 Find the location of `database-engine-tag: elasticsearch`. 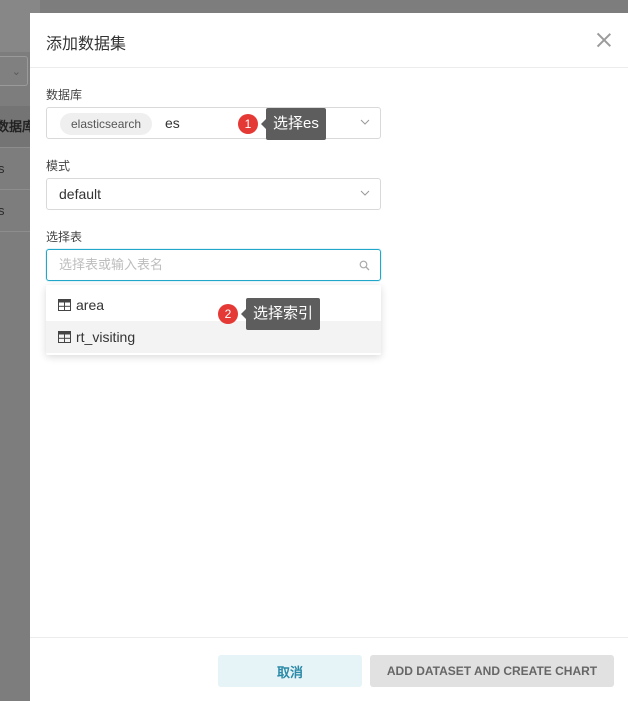

database-engine-tag: elasticsearch is located at coordinates (106, 124).